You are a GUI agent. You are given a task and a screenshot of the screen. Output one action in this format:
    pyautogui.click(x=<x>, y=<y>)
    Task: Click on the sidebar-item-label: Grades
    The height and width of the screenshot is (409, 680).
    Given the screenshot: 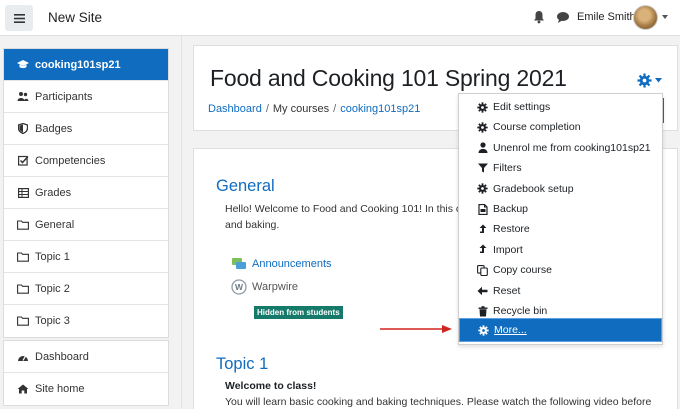 What is the action you would take?
    pyautogui.click(x=53, y=192)
    